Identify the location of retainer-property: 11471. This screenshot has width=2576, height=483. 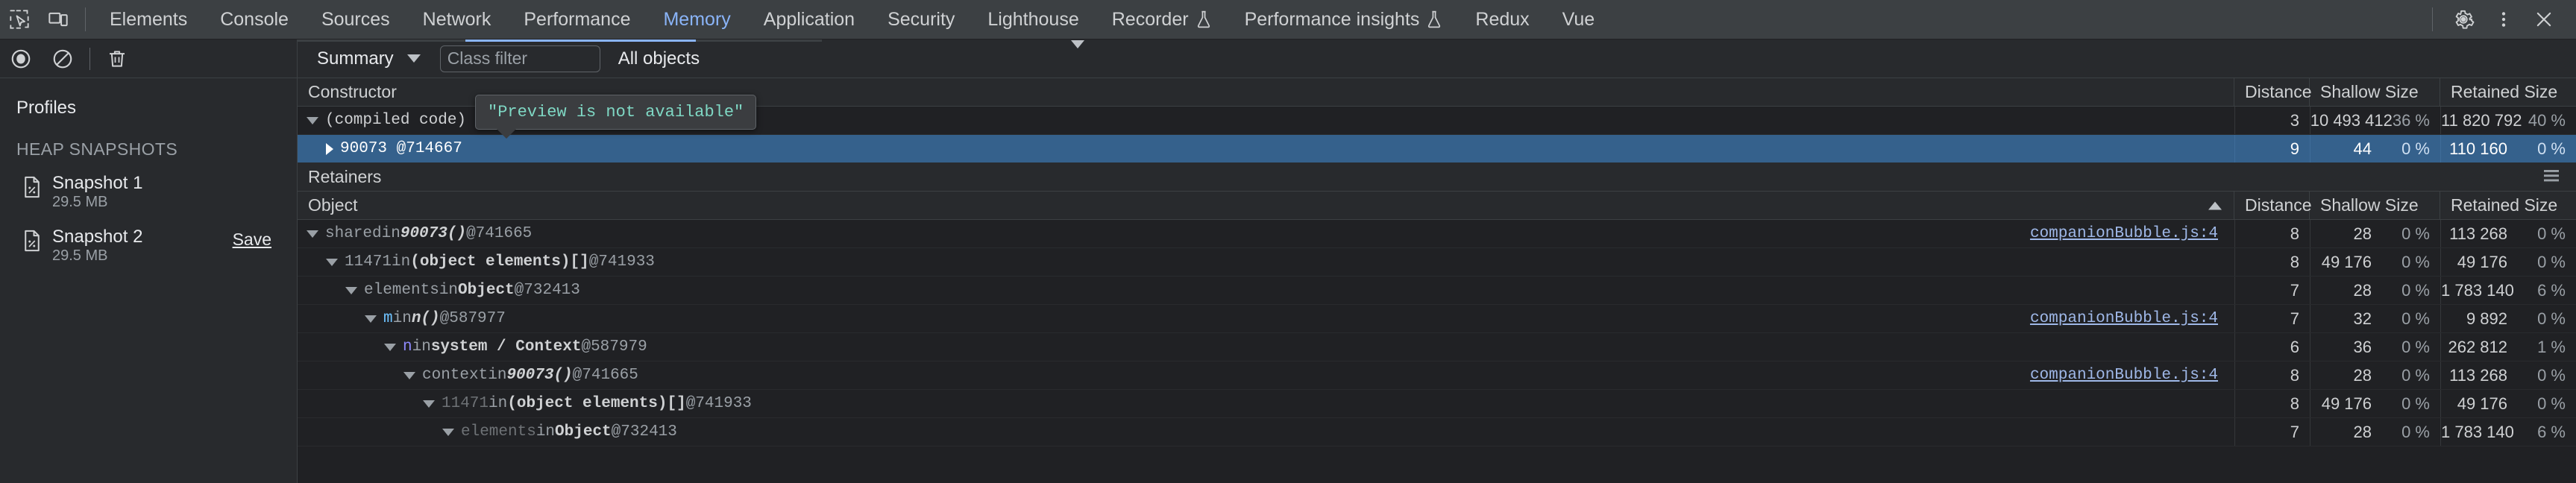
(369, 262).